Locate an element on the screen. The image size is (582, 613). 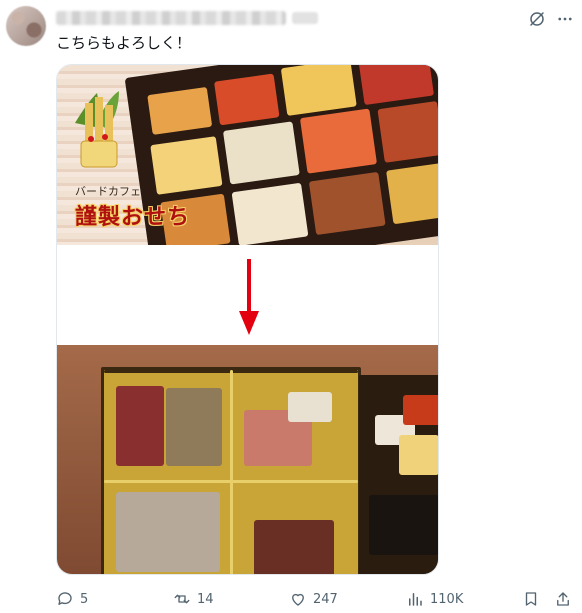
share-icon is located at coordinates (563, 599).